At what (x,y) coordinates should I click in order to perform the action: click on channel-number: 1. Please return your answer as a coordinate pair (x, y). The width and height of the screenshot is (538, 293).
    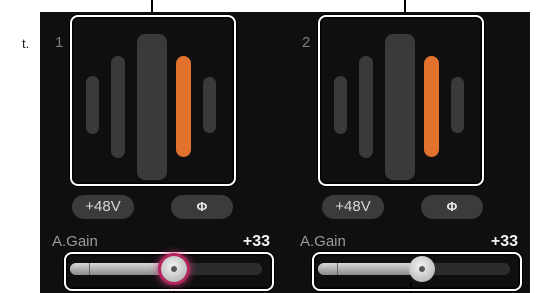
    Looking at the image, I should click on (59, 42).